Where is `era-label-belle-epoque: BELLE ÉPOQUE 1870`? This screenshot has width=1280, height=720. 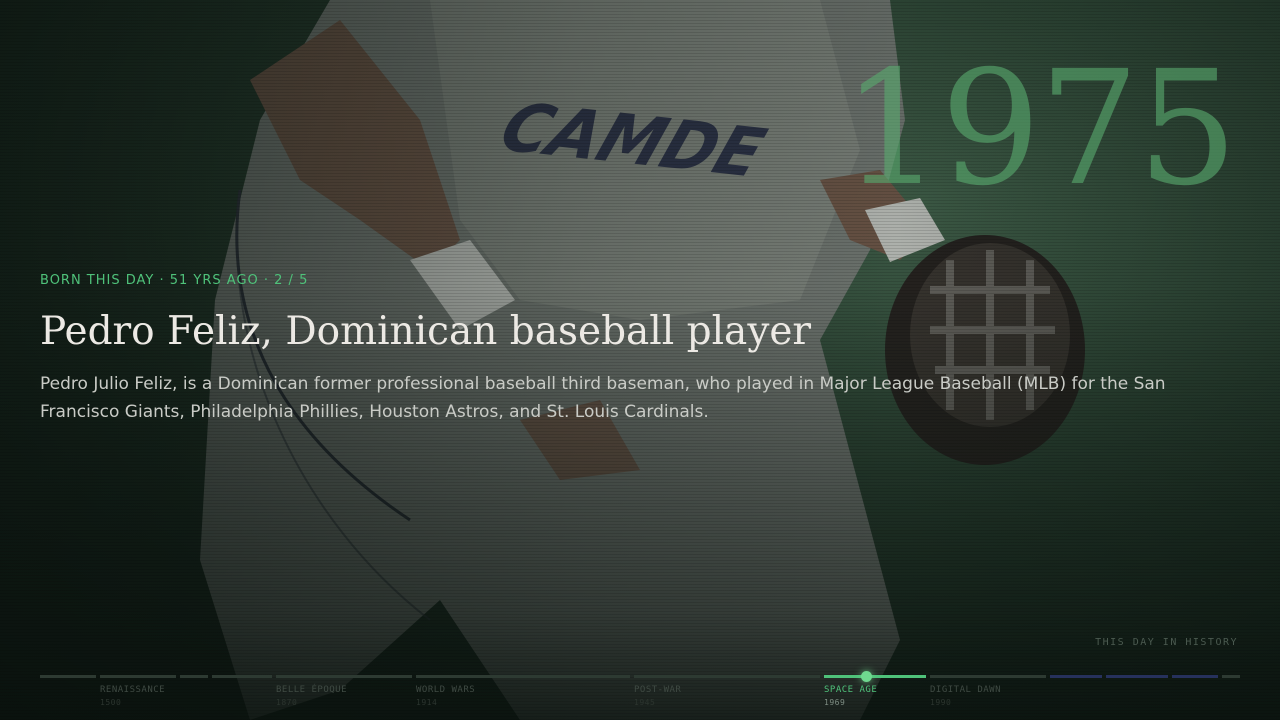
era-label-belle-epoque: BELLE ÉPOQUE 1870 is located at coordinates (311, 696).